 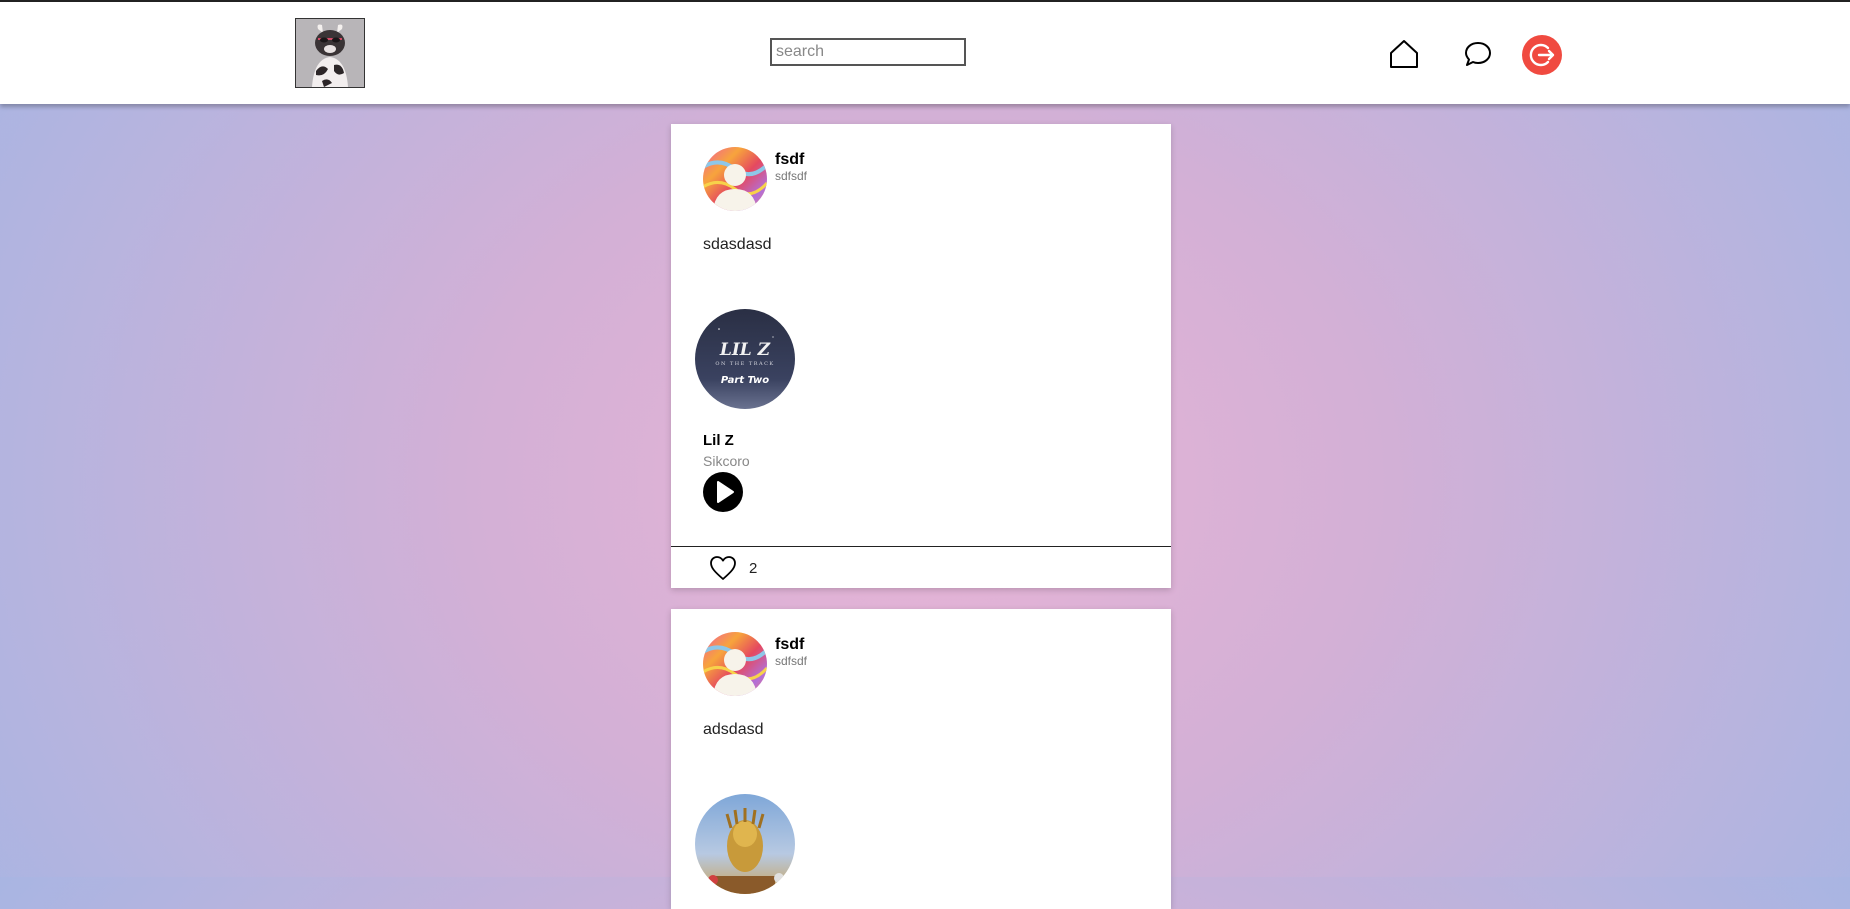 I want to click on home-button, so click(x=1404, y=54).